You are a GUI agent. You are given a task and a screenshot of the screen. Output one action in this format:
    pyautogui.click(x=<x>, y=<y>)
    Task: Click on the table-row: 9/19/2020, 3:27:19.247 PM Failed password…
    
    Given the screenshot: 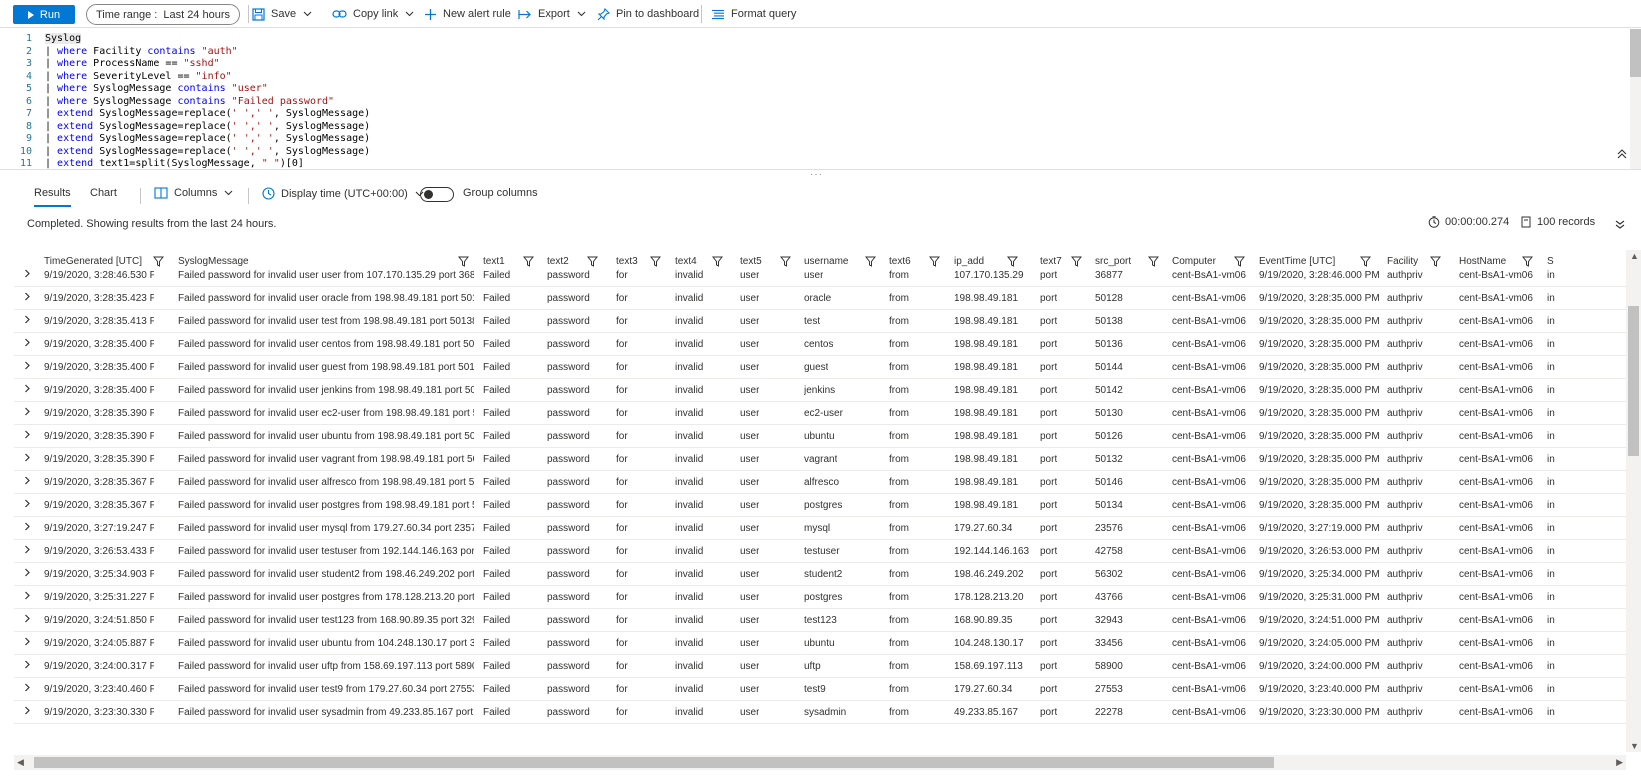 What is the action you would take?
    pyautogui.click(x=820, y=528)
    